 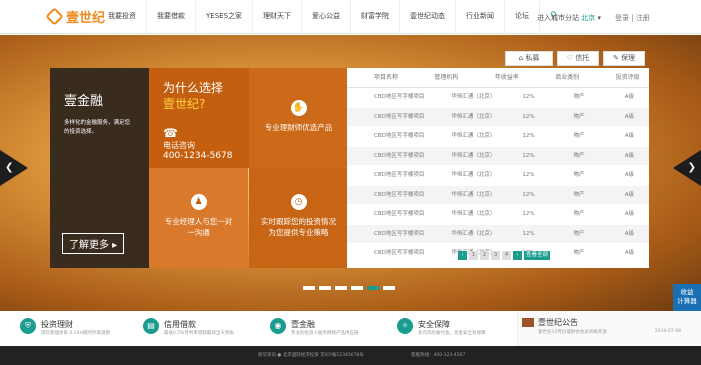 What do you see at coordinates (206, 328) in the screenshot?
I see `feature-loan: ▤ 信用借款 最低0.5%月利率借款最快当天到账` at bounding box center [206, 328].